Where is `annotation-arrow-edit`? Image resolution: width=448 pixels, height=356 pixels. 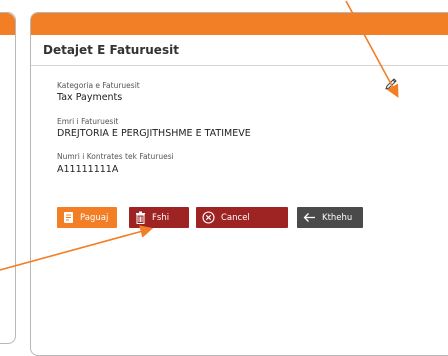 annotation-arrow-edit is located at coordinates (372, 49).